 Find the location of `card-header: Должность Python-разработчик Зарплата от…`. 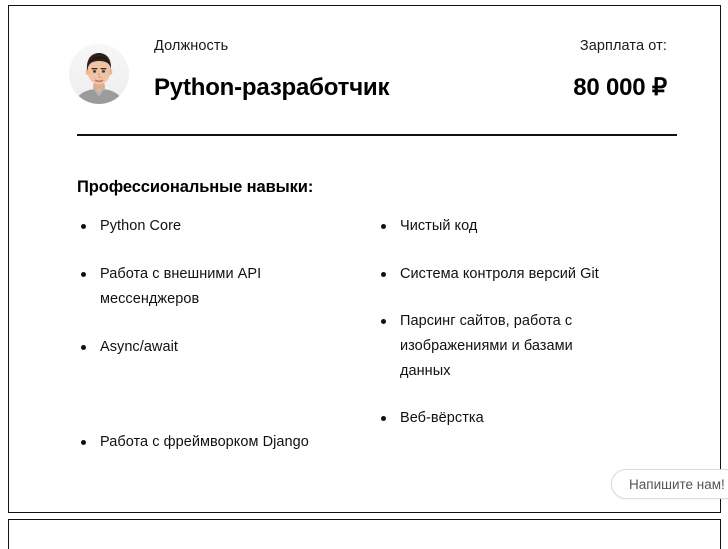

card-header: Должность Python-разработчик Зарплата от… is located at coordinates (368, 70).